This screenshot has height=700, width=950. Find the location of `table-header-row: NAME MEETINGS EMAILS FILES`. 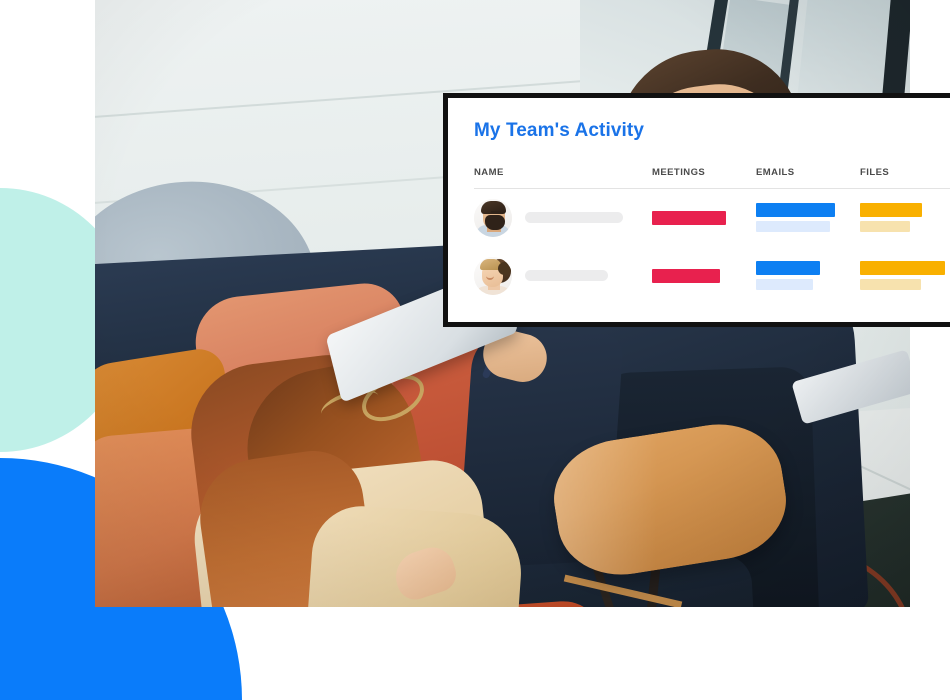

table-header-row: NAME MEETINGS EMAILS FILES is located at coordinates (712, 173).